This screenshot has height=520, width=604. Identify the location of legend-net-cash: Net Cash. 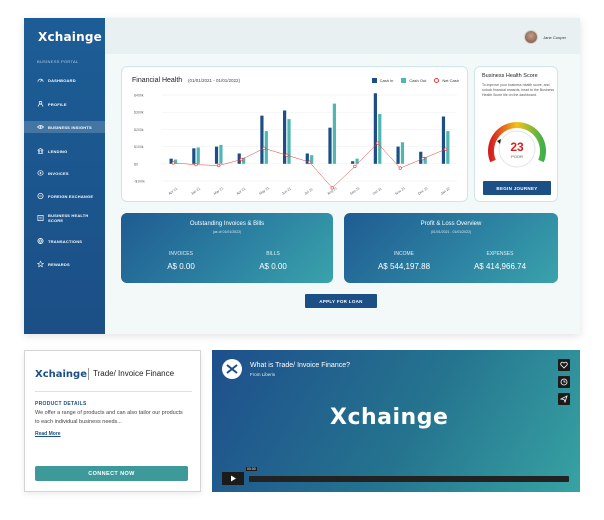
(446, 80).